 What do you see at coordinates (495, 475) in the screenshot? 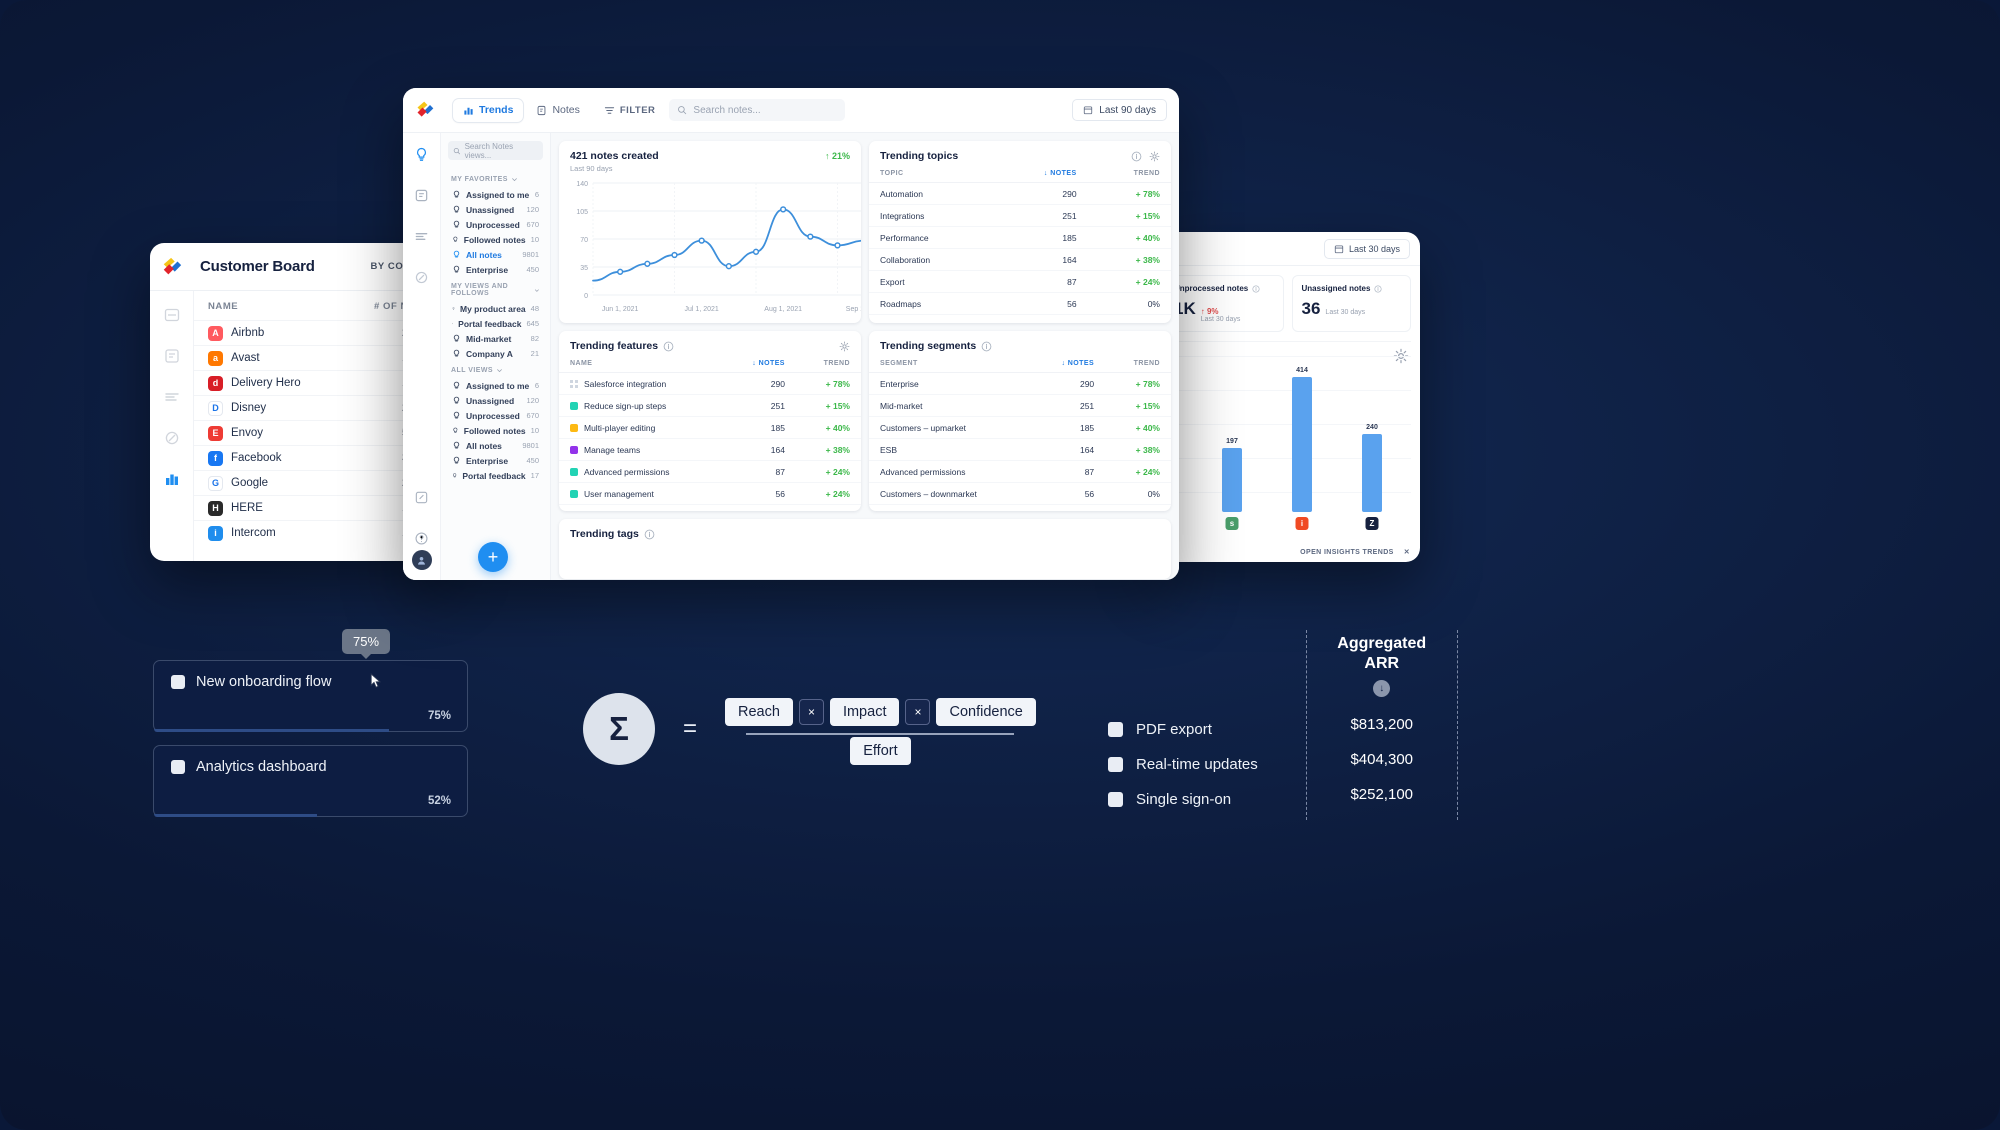
I see `sidebar-item-portal-feedback: Portal feedback 17` at bounding box center [495, 475].